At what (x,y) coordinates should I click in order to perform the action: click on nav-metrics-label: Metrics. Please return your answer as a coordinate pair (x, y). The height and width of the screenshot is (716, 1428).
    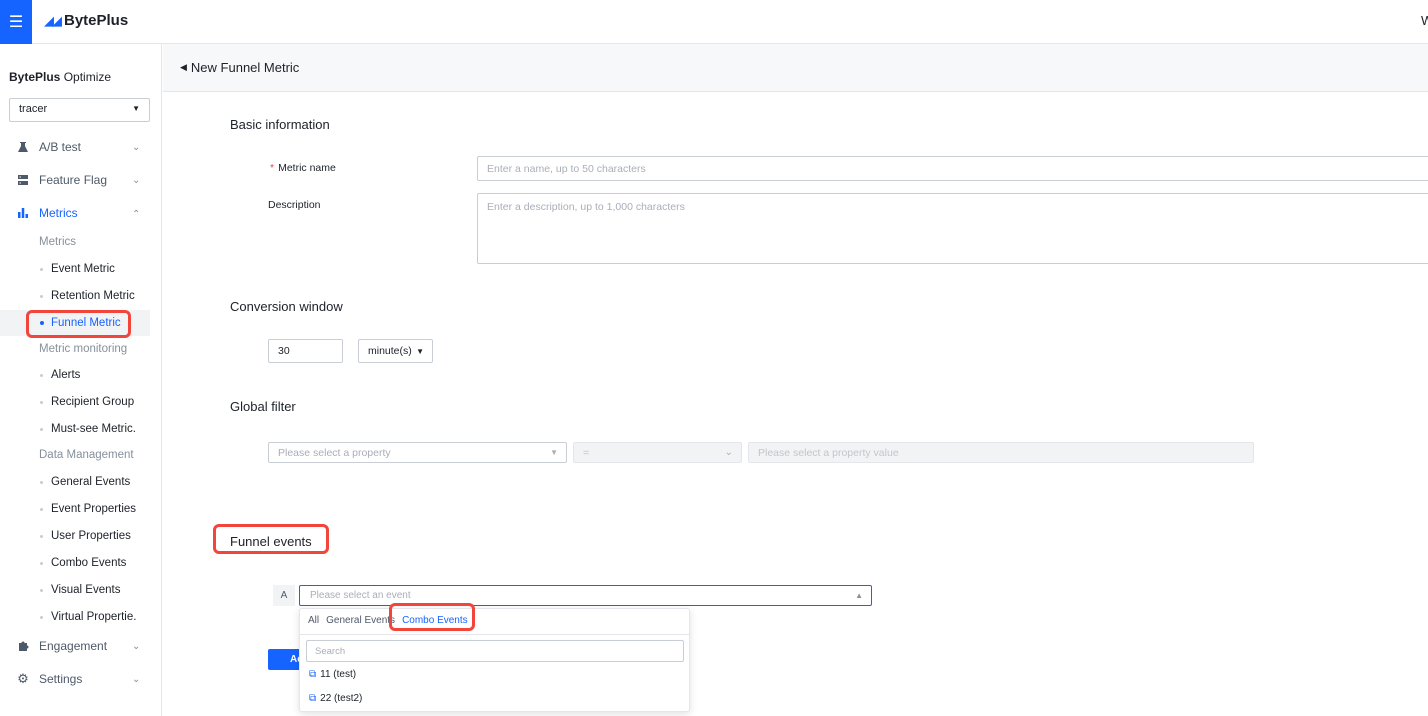
    Looking at the image, I should click on (58, 213).